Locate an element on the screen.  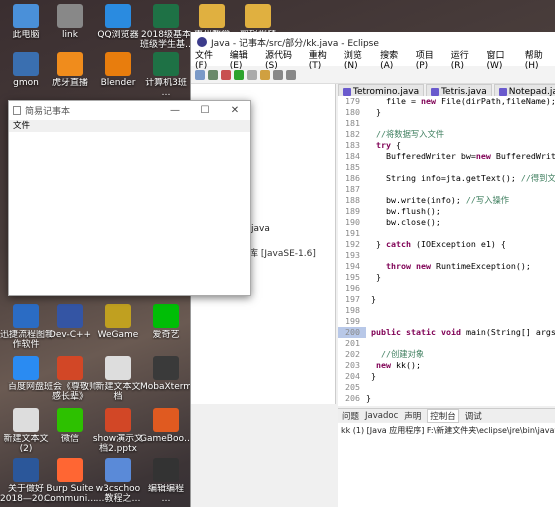
line-number: 205 is located at coordinates (352, 387).